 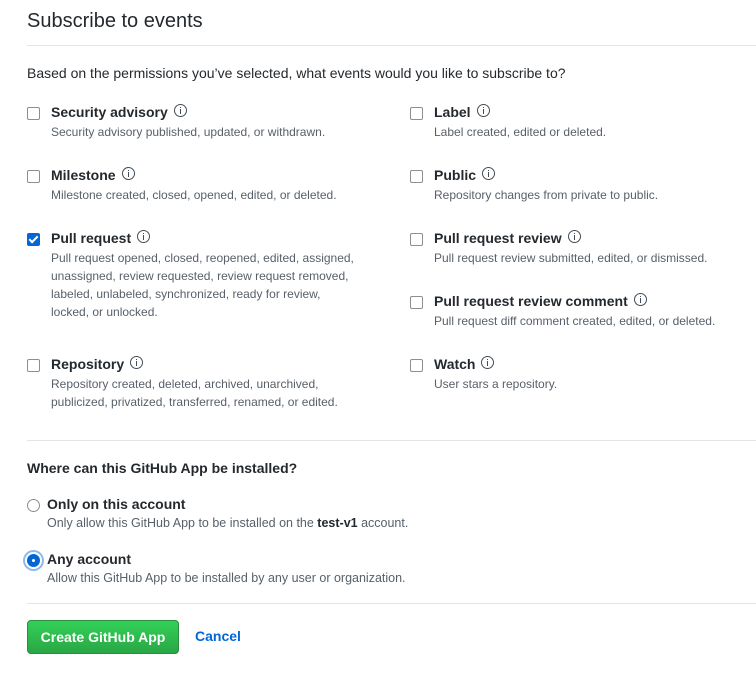 What do you see at coordinates (507, 238) in the screenshot?
I see `event-label: Pull request review` at bounding box center [507, 238].